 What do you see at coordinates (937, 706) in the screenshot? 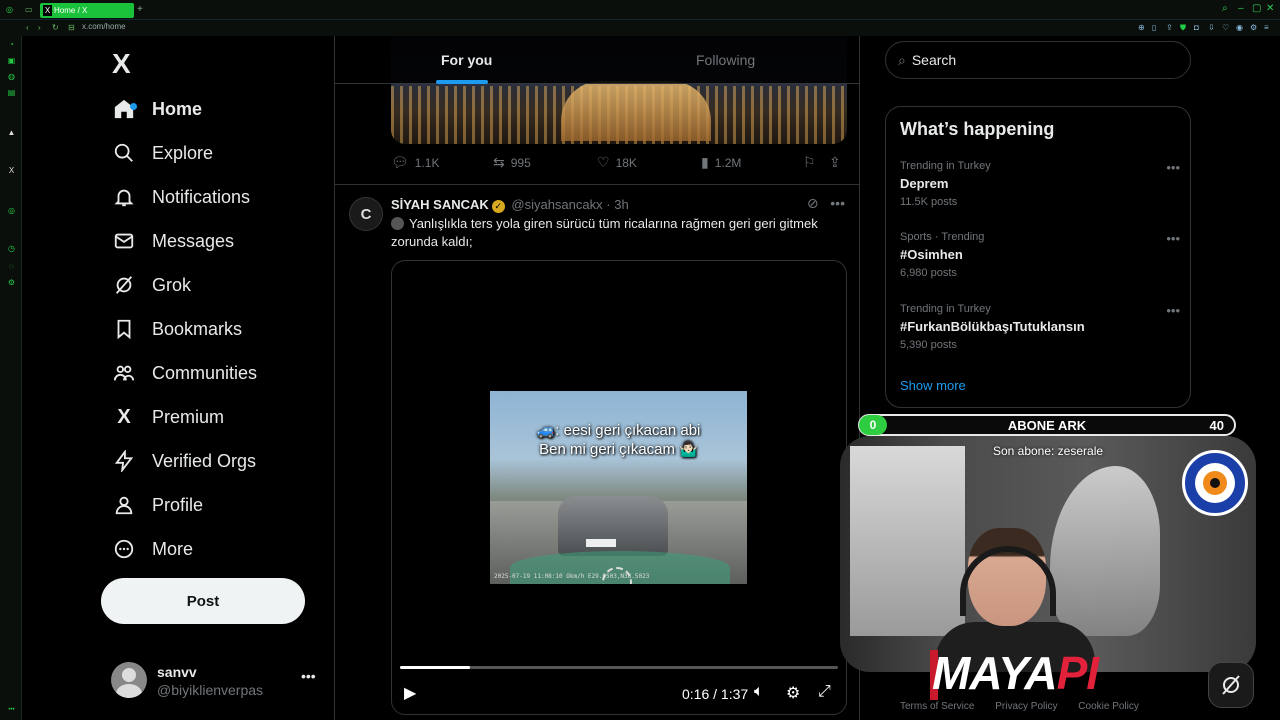
I see `footer-terms-link: Terms of Service` at bounding box center [937, 706].